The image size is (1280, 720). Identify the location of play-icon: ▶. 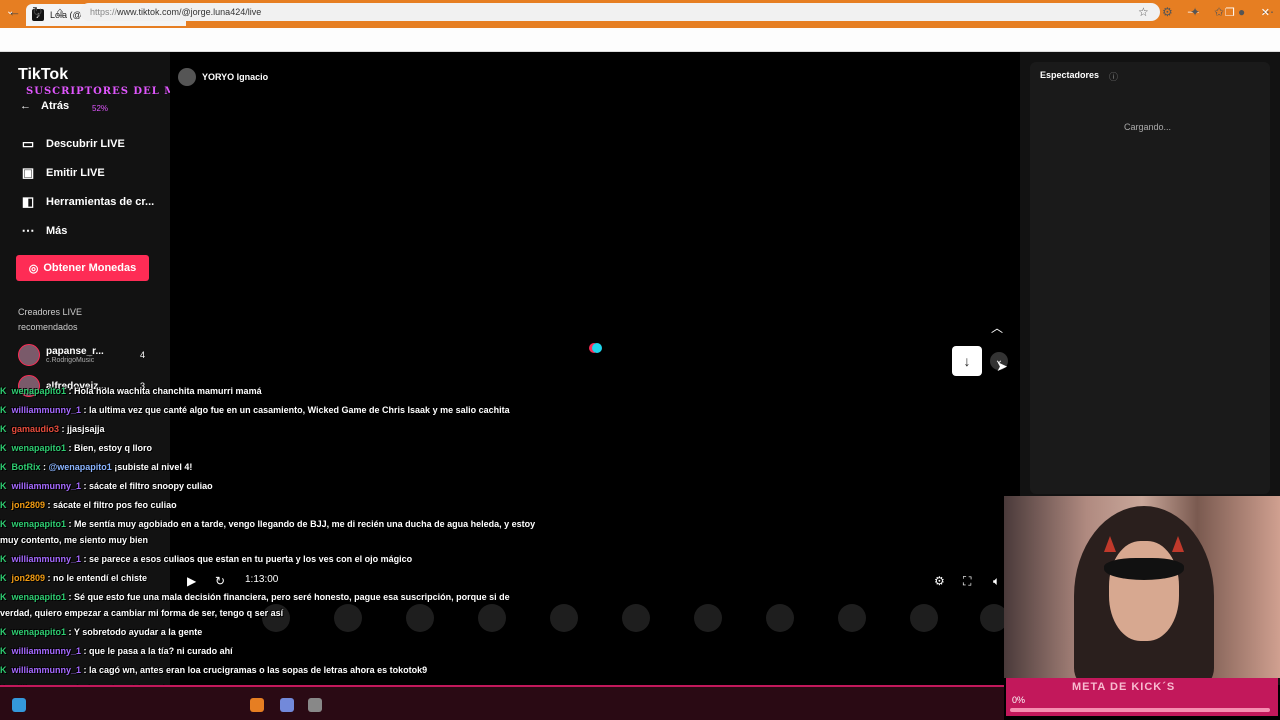
(191, 581).